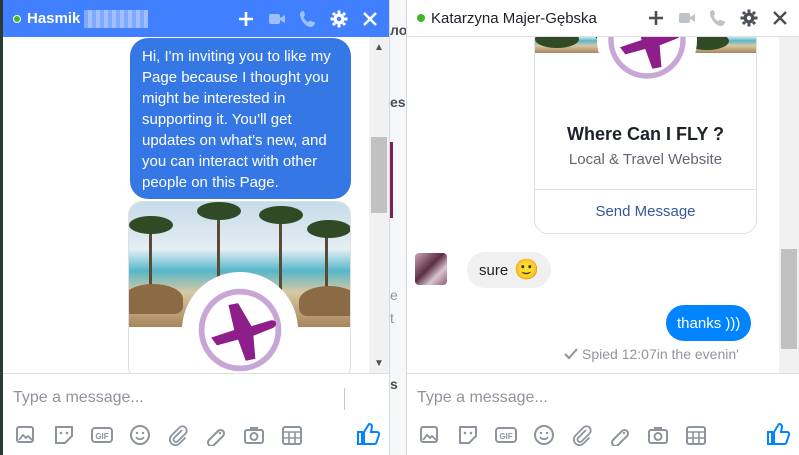 Image resolution: width=799 pixels, height=455 pixels. Describe the element at coordinates (527, 270) in the screenshot. I see `smile-emoji-icon: 🙂` at that location.